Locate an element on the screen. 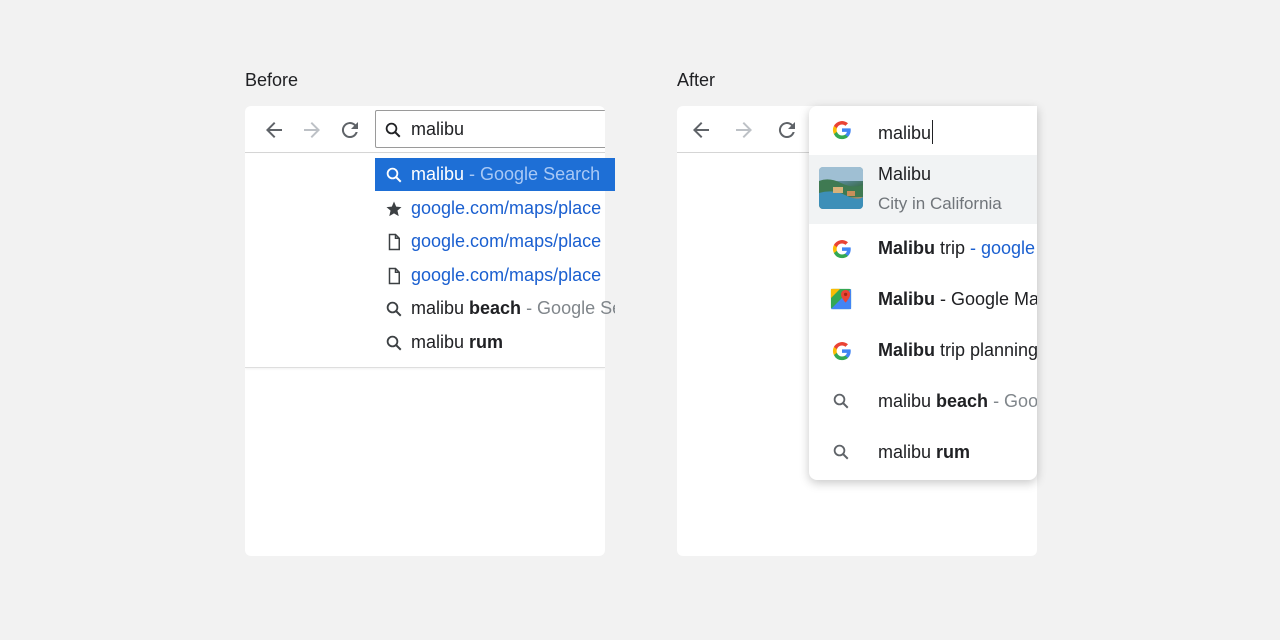 The height and width of the screenshot is (640, 1280). suggestion-row: malibu - Google Search is located at coordinates (495, 174).